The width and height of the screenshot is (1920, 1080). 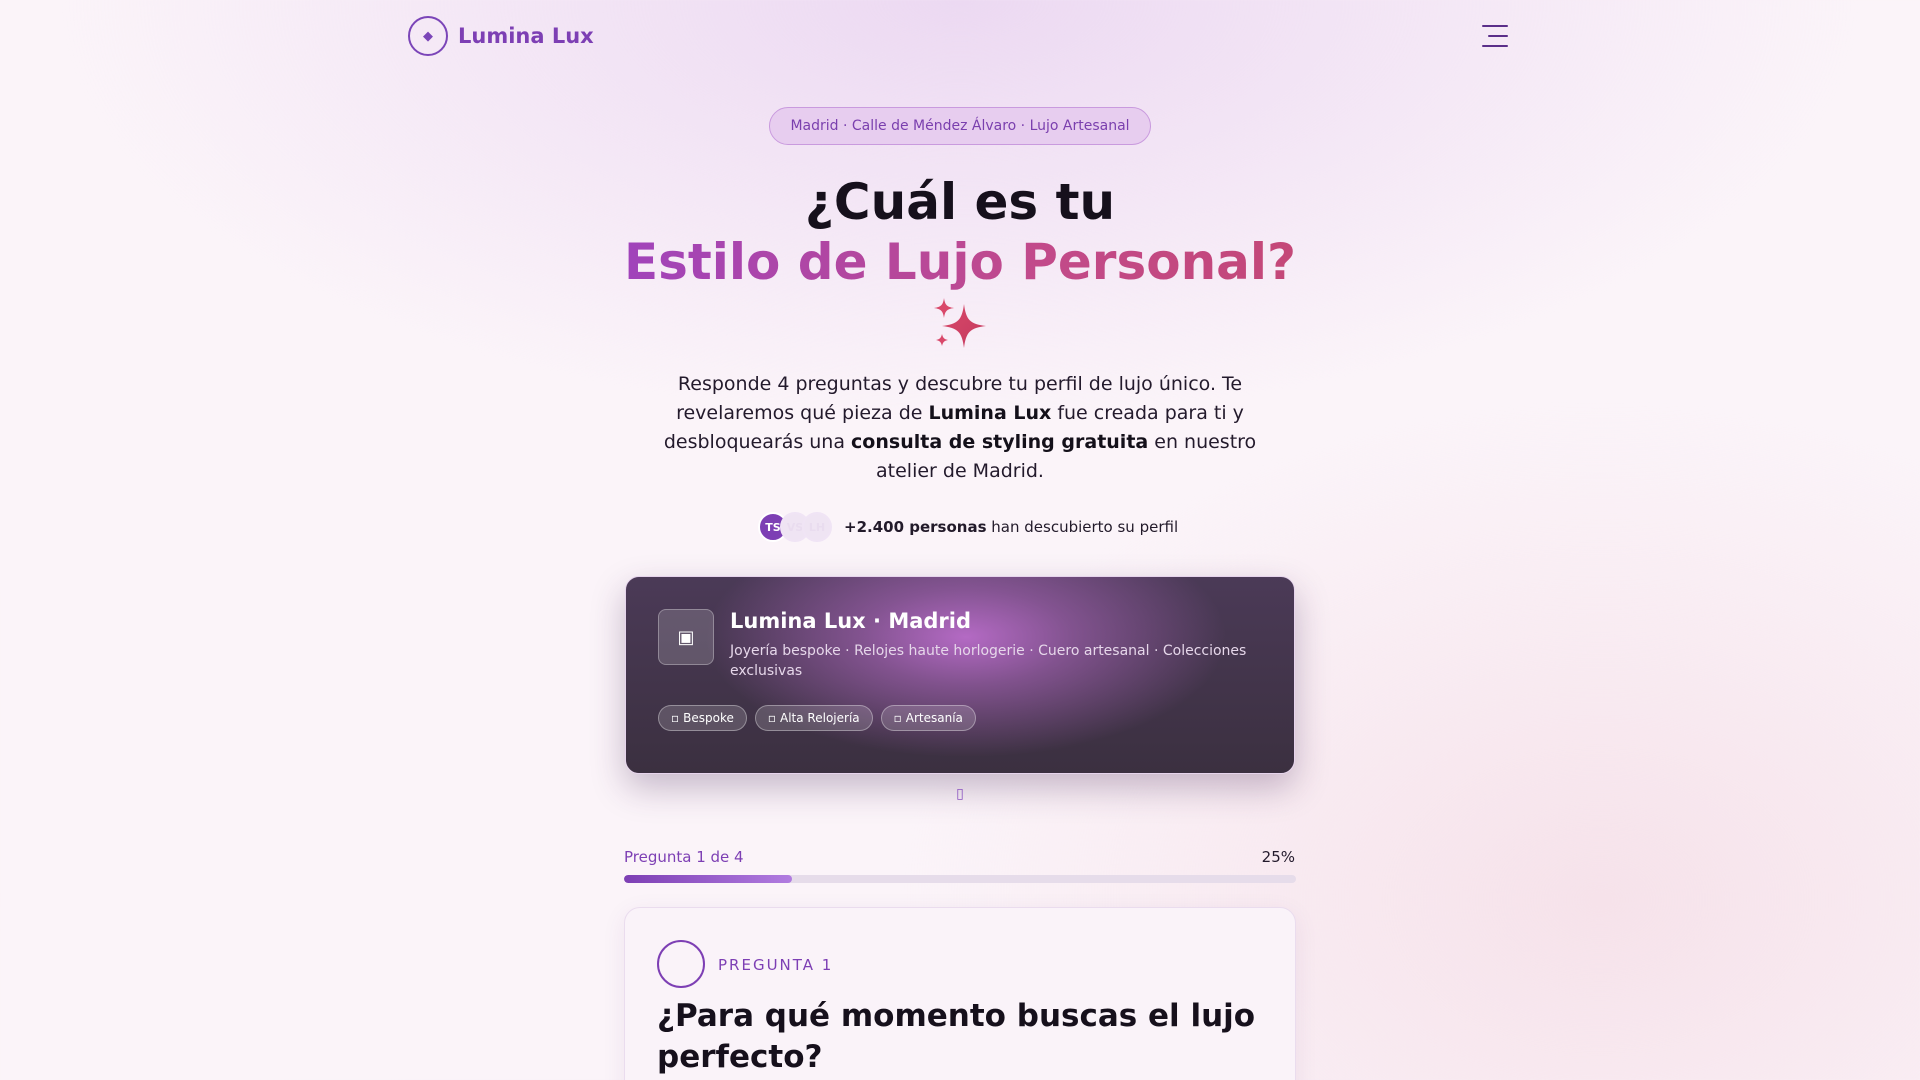 I want to click on title-line-2: Estilo de Lujo Personal?, so click(x=960, y=262).